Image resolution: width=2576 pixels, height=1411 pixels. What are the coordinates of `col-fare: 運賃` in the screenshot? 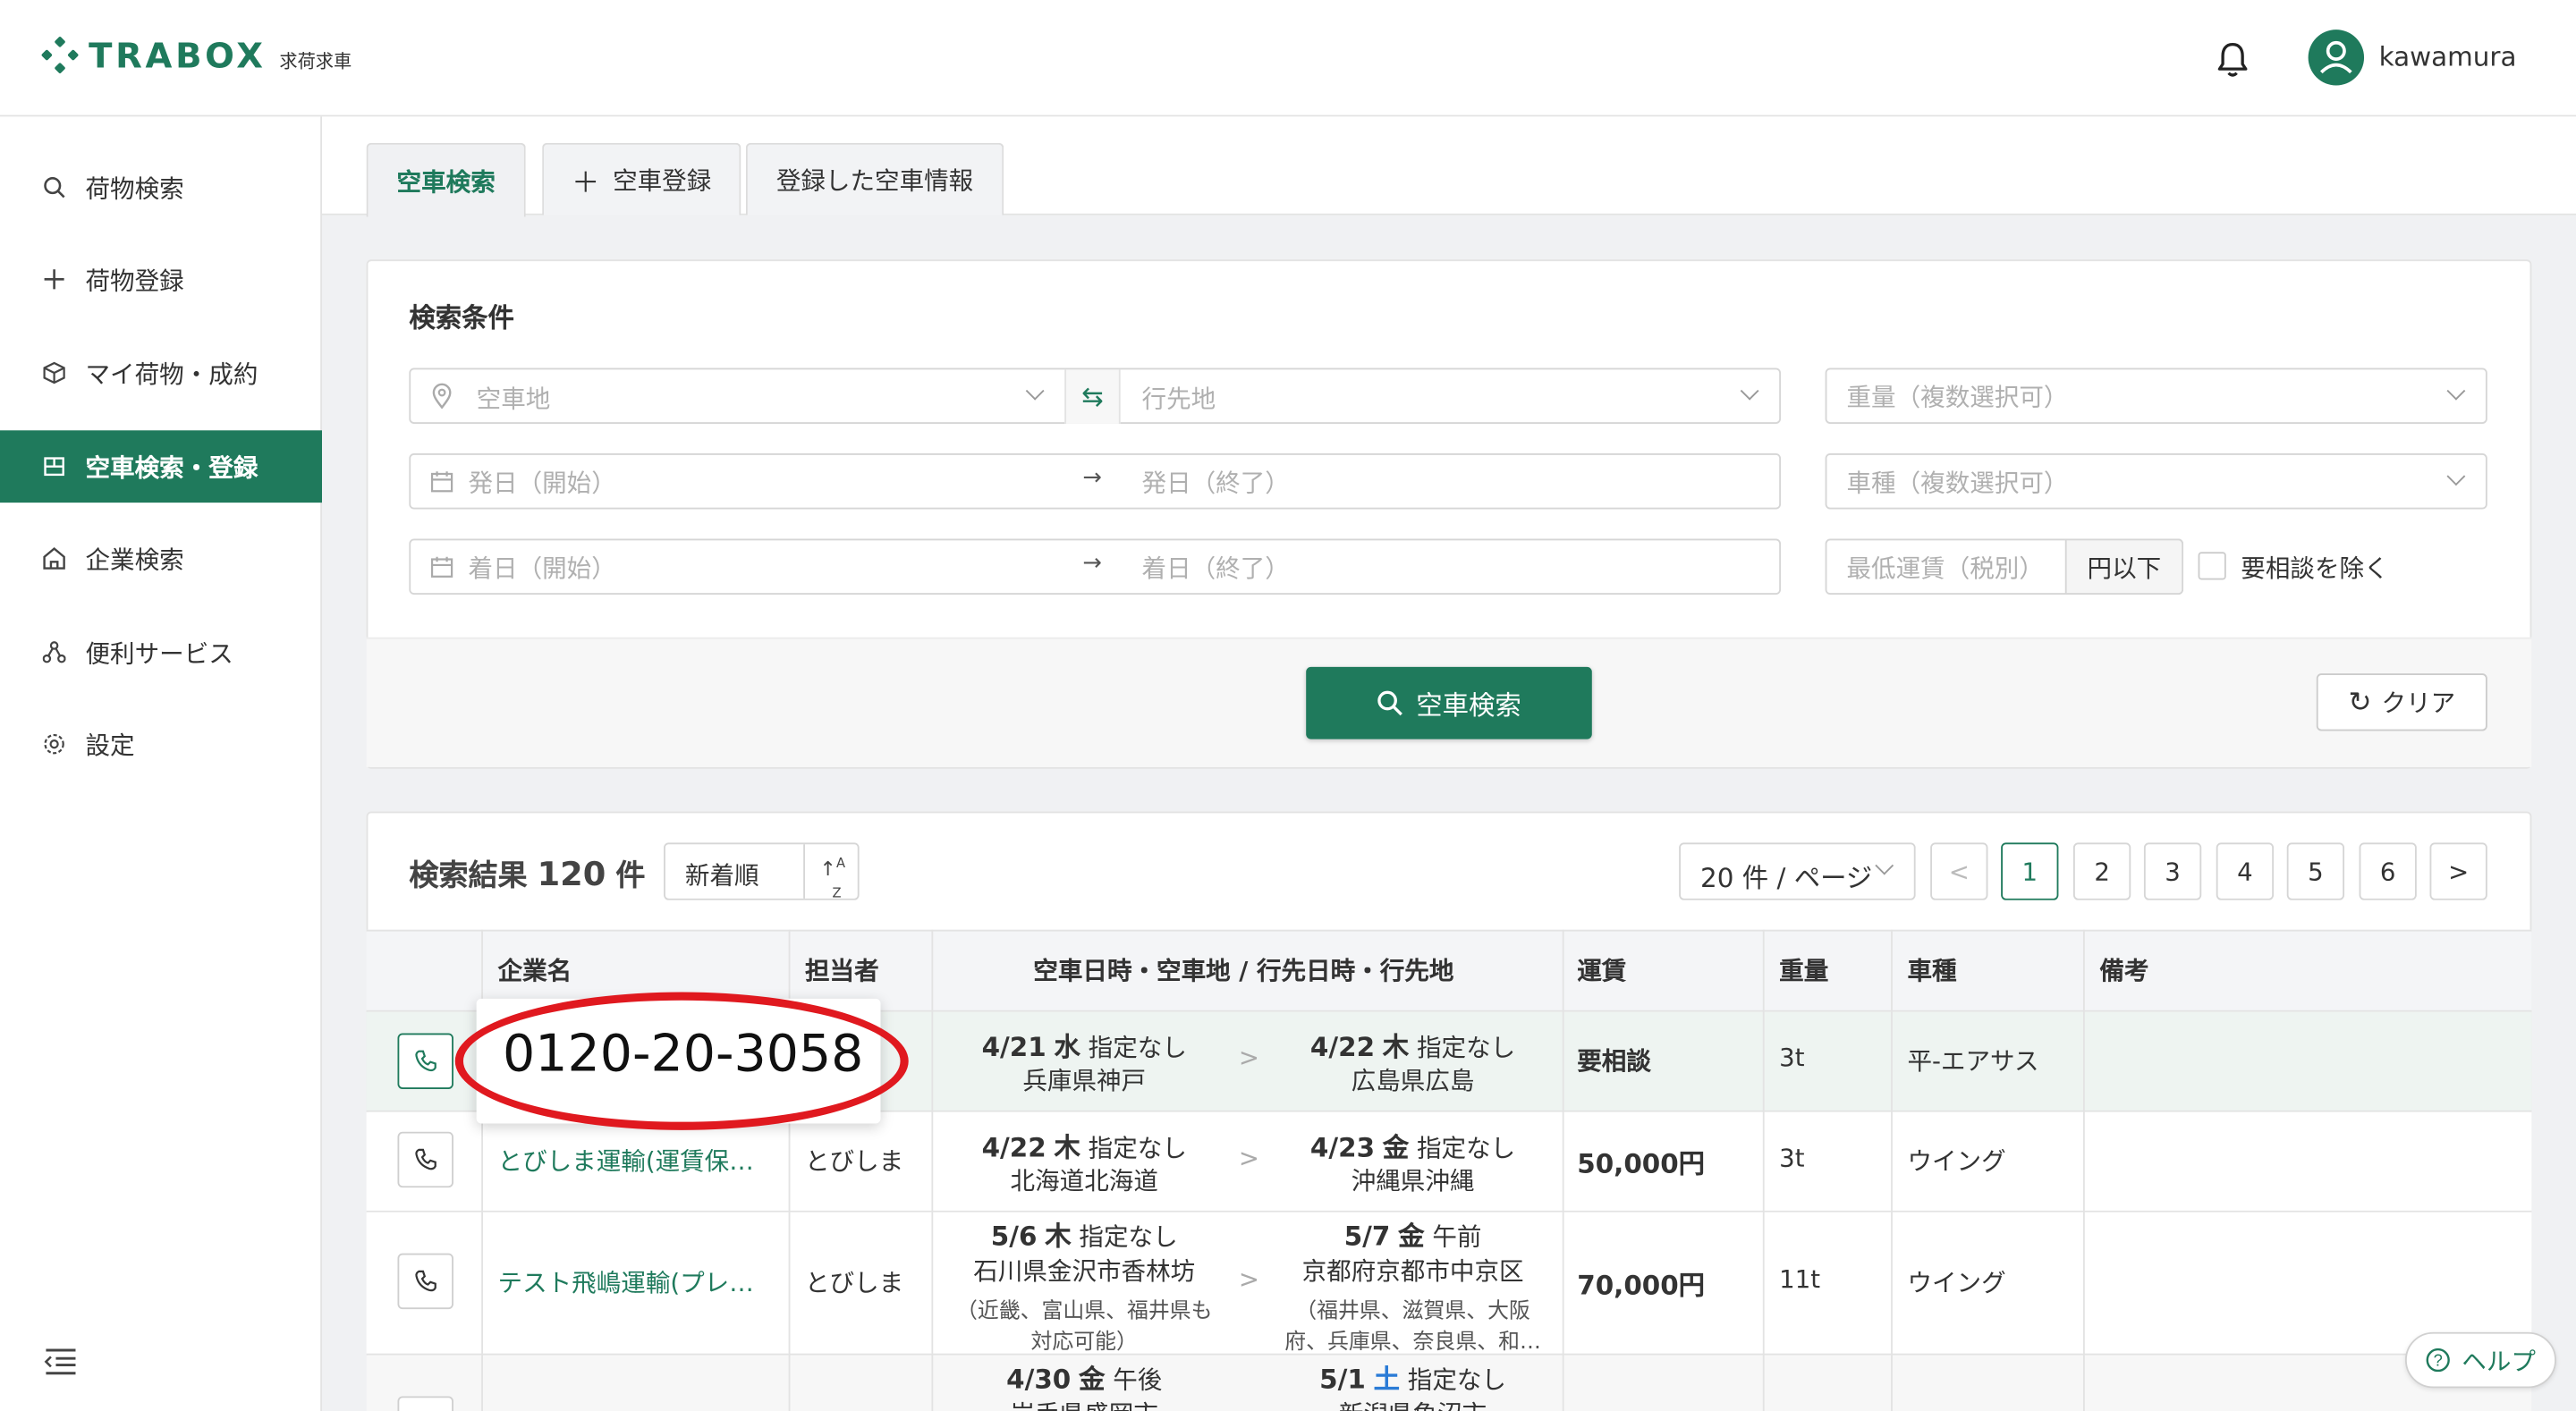 It's located at (1602, 971).